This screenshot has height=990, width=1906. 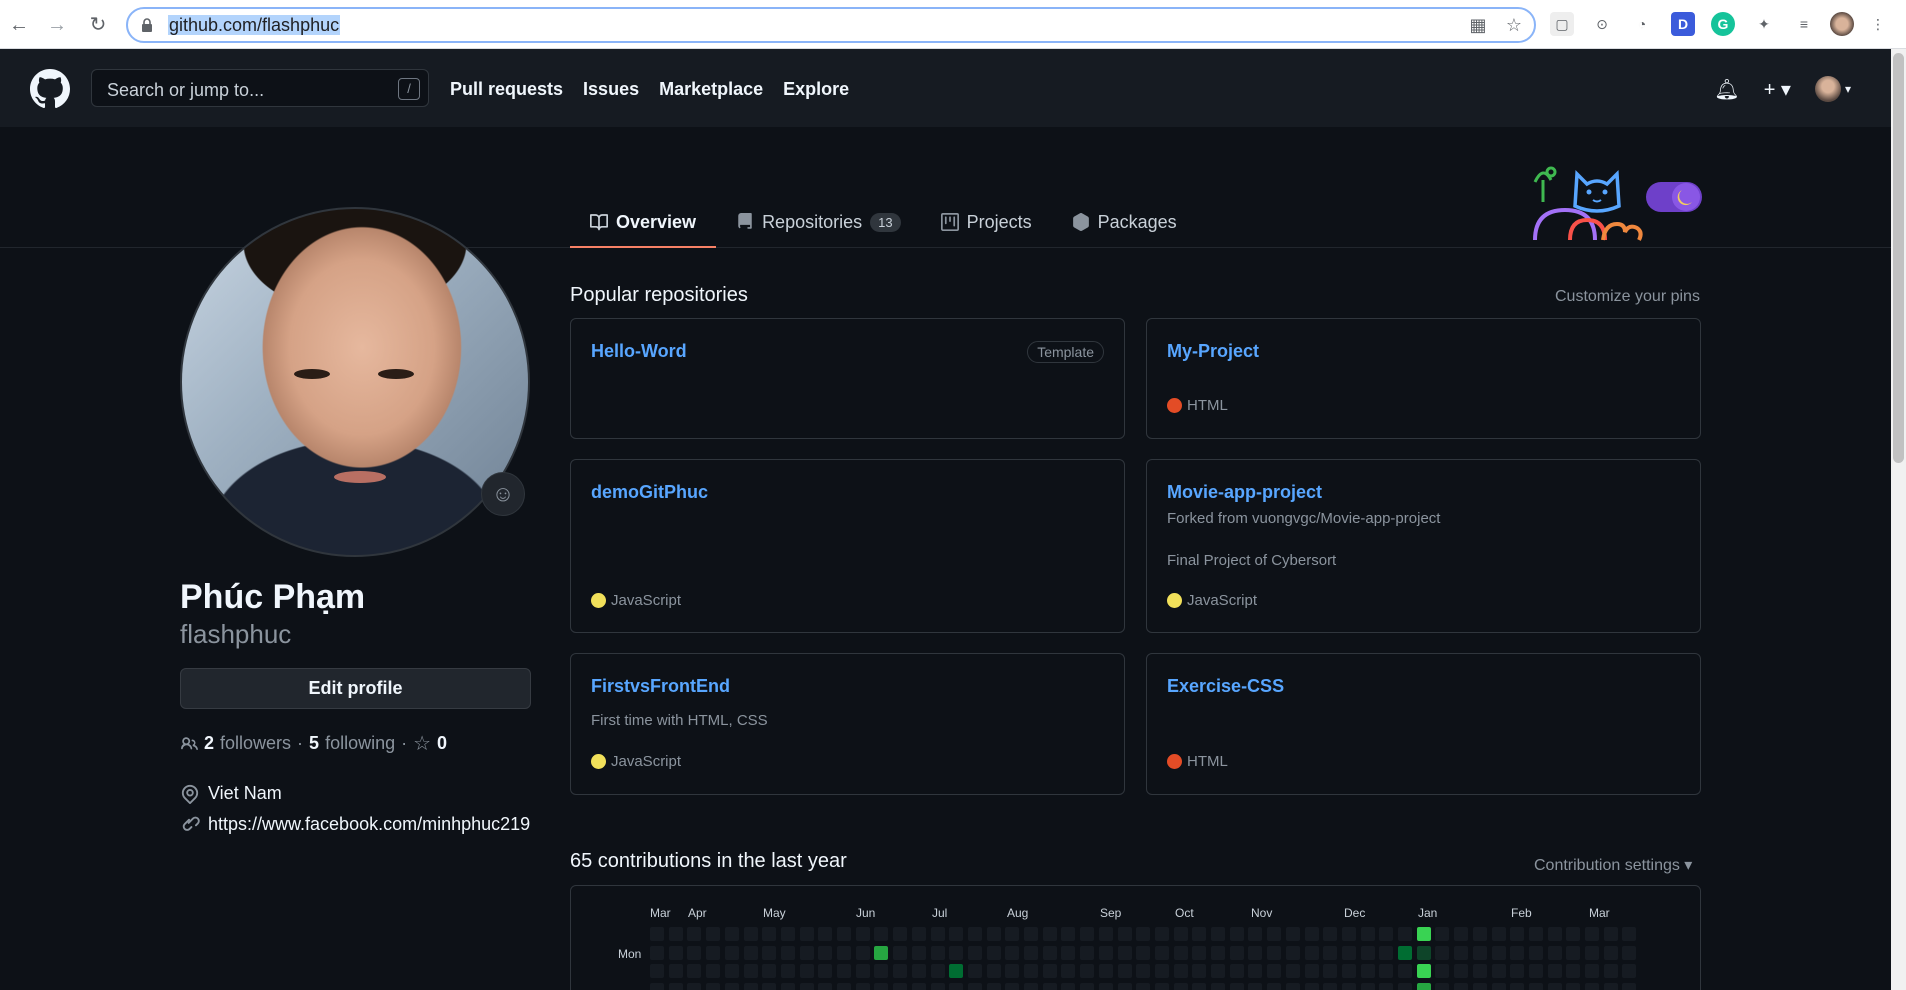 What do you see at coordinates (1683, 24) in the screenshot?
I see `extension-d-icon: D` at bounding box center [1683, 24].